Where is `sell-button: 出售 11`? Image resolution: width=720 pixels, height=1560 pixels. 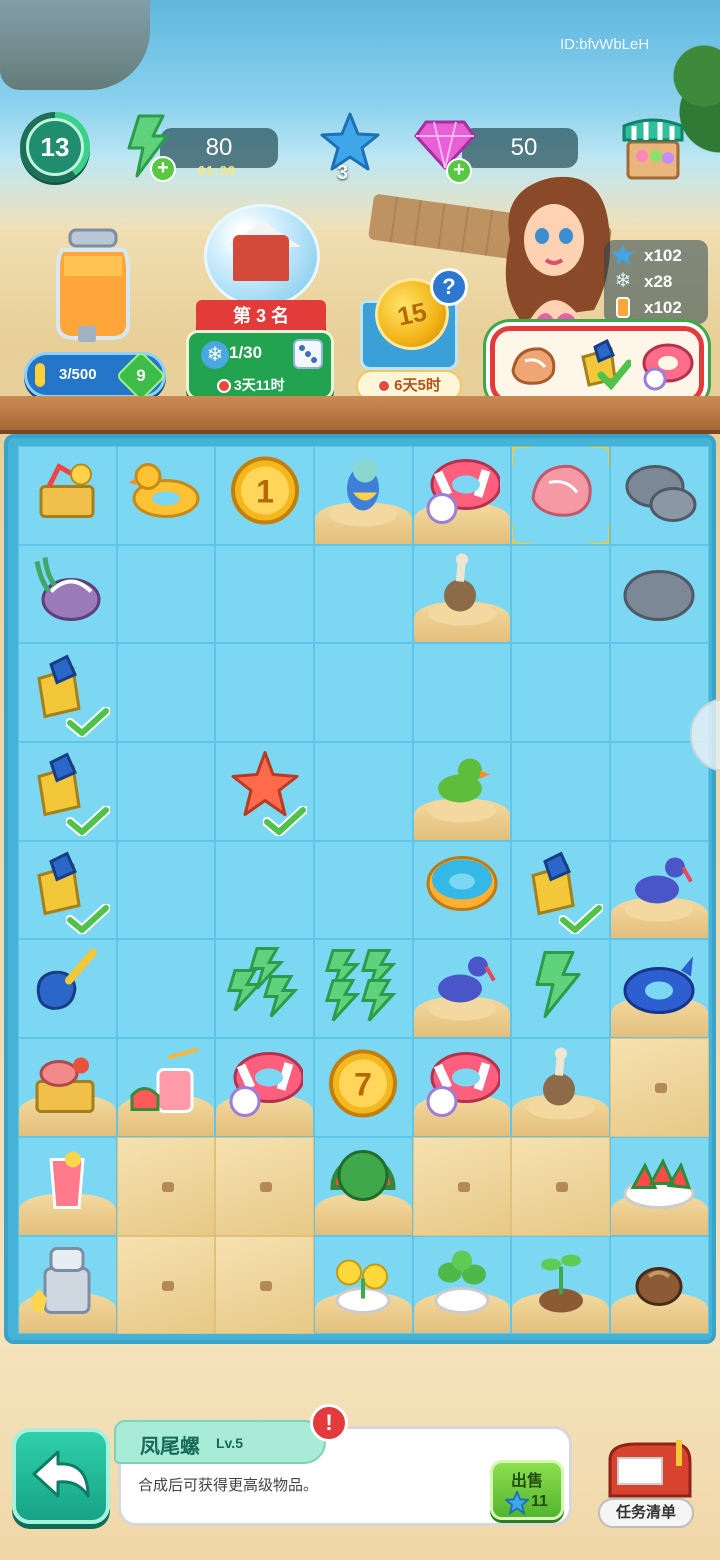 sell-button: 出售 11 is located at coordinates (527, 1490).